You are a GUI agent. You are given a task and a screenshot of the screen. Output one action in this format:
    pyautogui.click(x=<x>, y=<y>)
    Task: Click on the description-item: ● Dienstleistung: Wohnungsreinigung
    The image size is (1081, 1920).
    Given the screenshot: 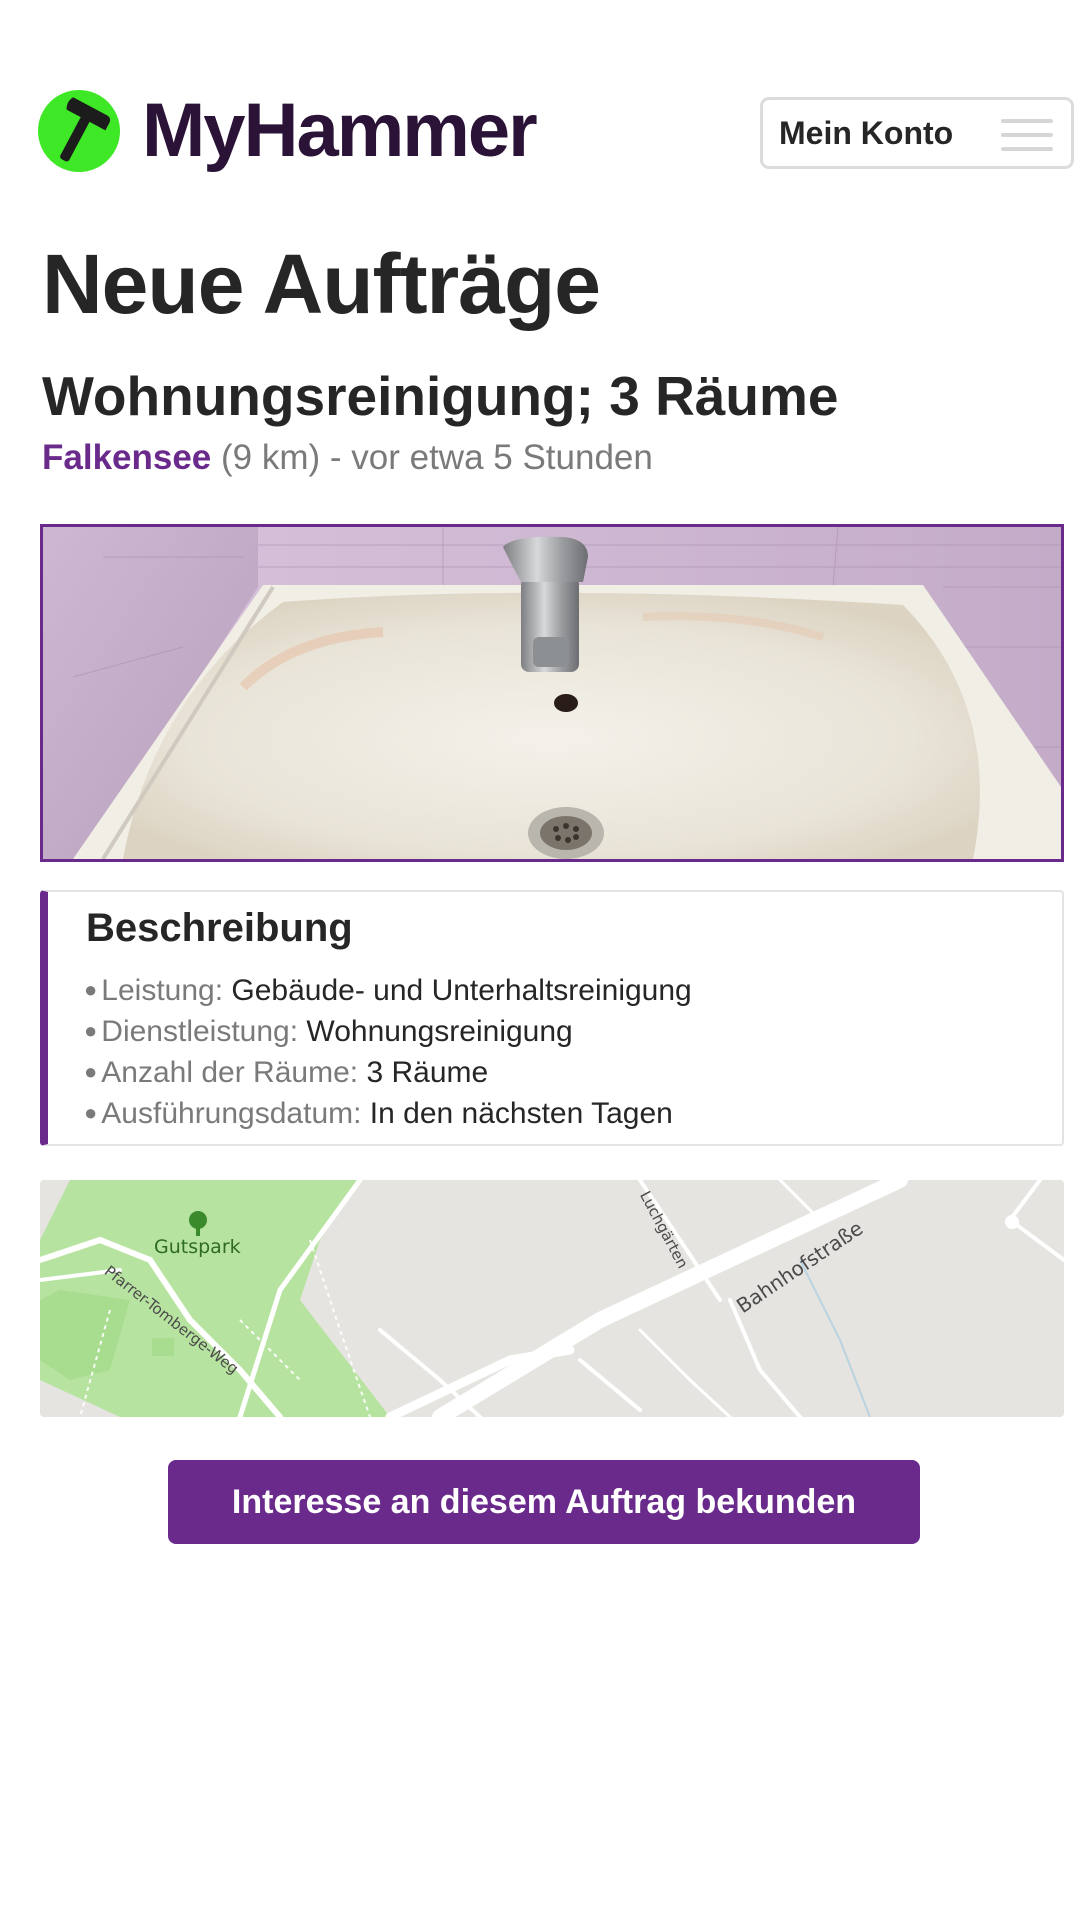 What is the action you would take?
    pyautogui.click(x=388, y=1031)
    